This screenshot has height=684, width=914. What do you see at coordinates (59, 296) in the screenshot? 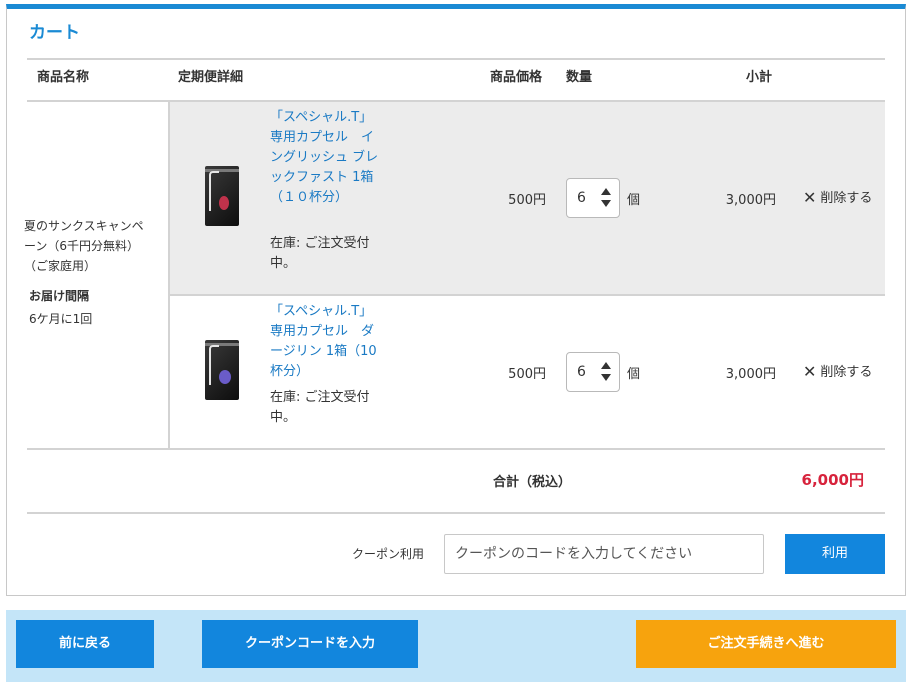
I see `delivery-interval-label: お届け間隔` at bounding box center [59, 296].